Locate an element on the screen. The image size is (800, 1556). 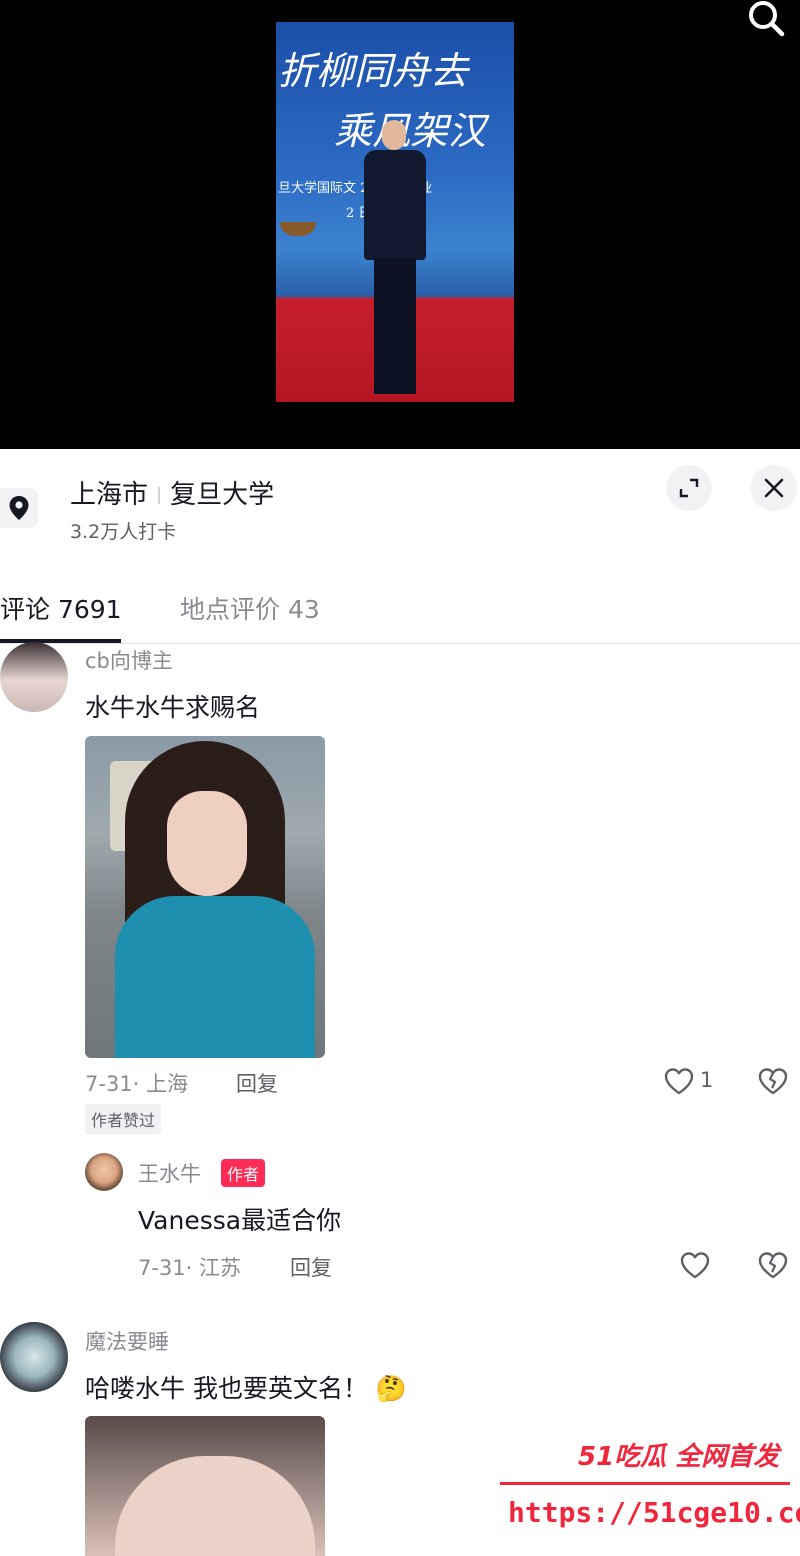
location-city: 上海市 is located at coordinates (109, 495).